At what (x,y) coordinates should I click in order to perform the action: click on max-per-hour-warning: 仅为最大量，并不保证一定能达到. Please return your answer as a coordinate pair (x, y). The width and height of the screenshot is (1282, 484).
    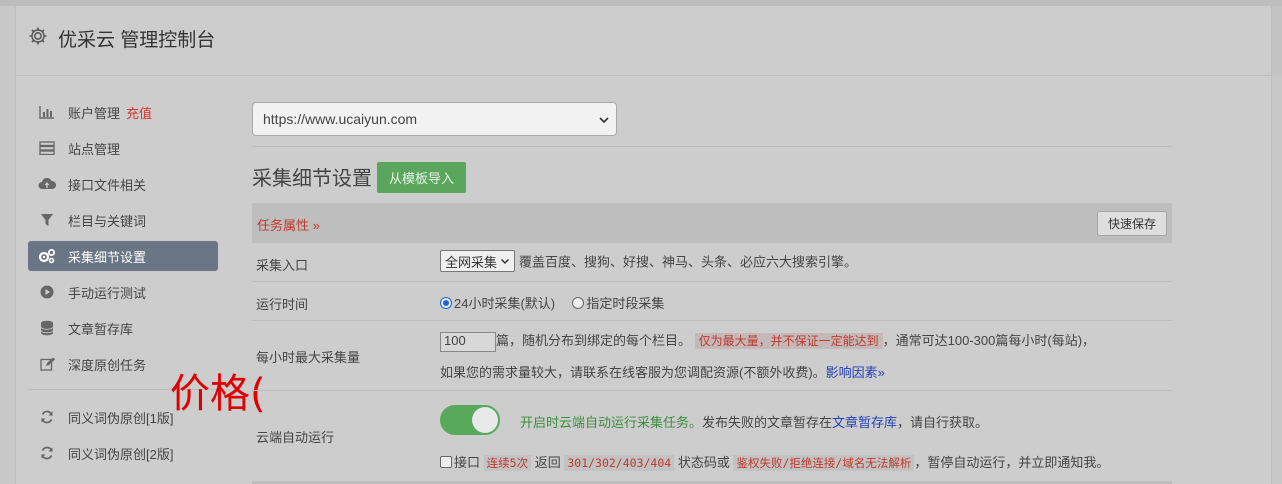
    Looking at the image, I should click on (788, 341).